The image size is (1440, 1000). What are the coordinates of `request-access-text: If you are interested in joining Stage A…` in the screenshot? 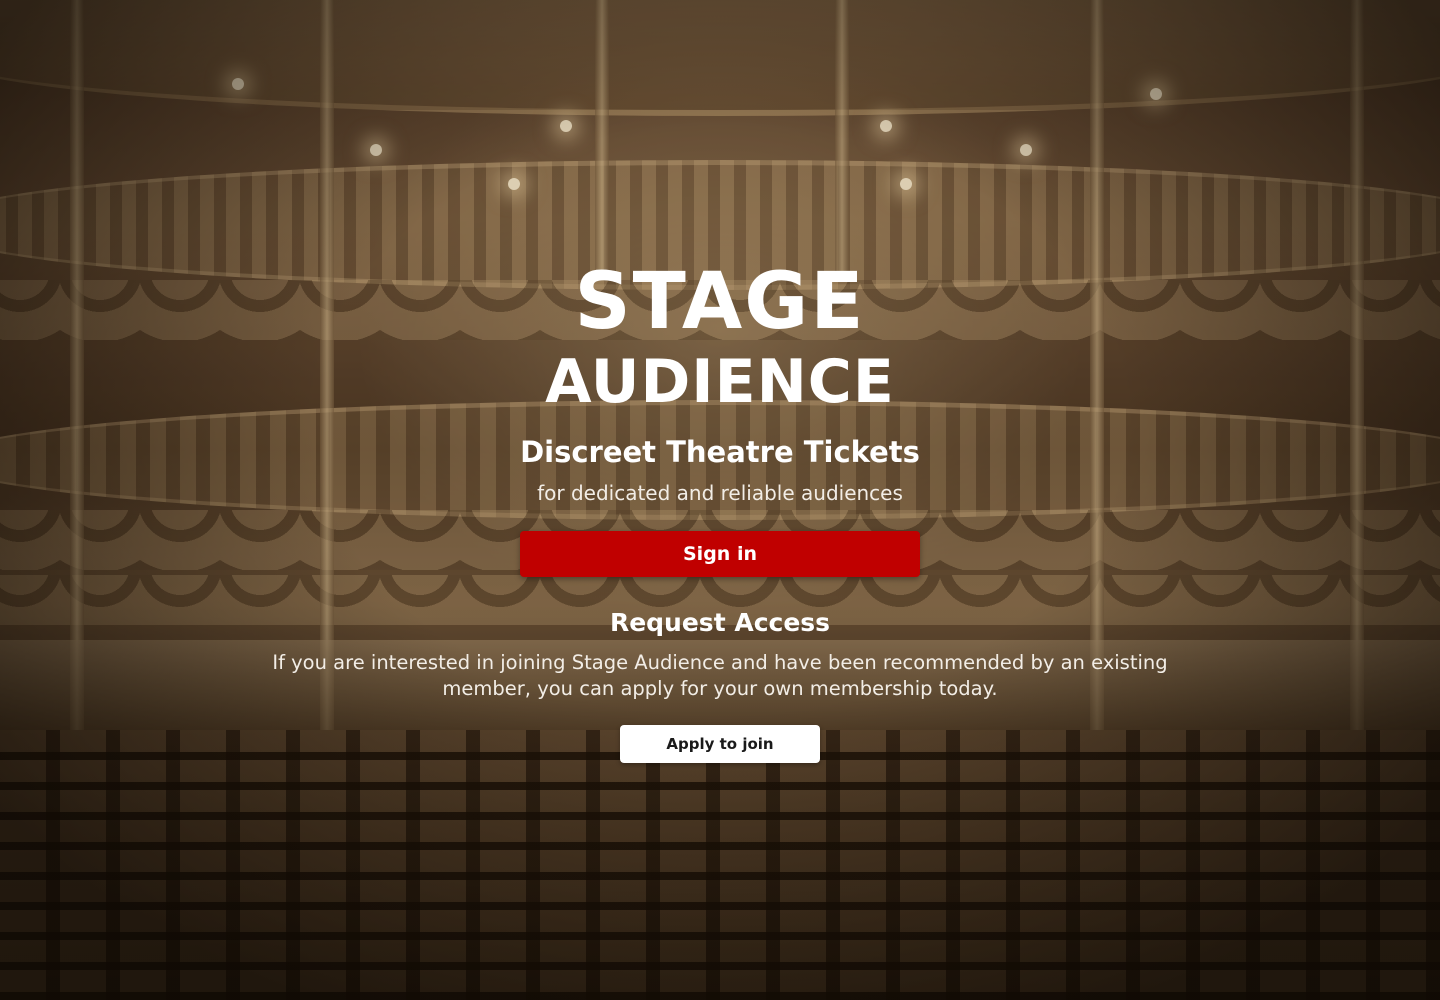 It's located at (720, 675).